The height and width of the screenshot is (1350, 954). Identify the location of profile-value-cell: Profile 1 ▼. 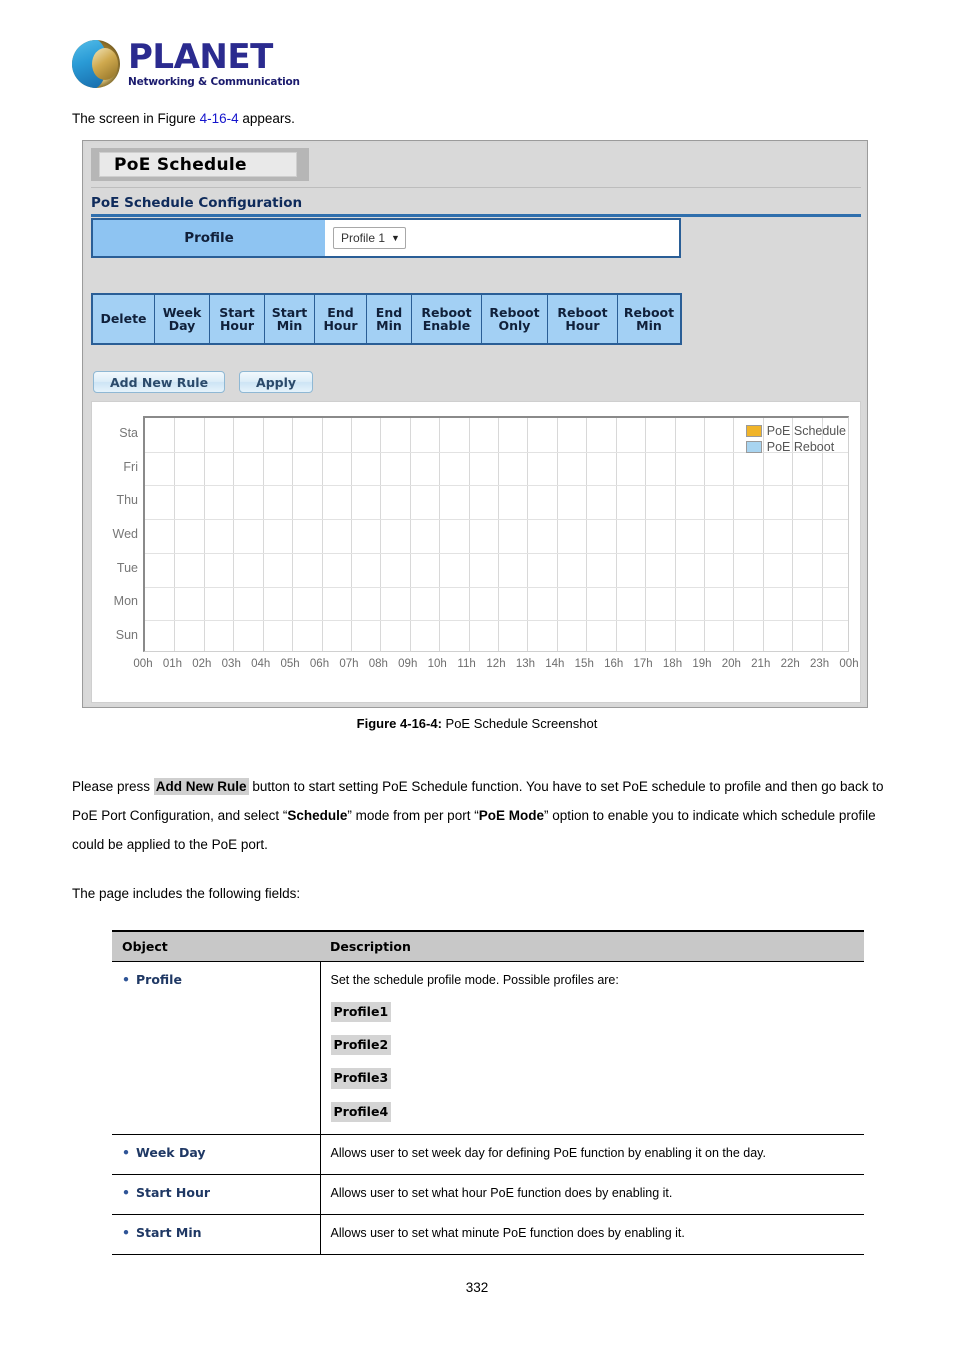
(502, 238).